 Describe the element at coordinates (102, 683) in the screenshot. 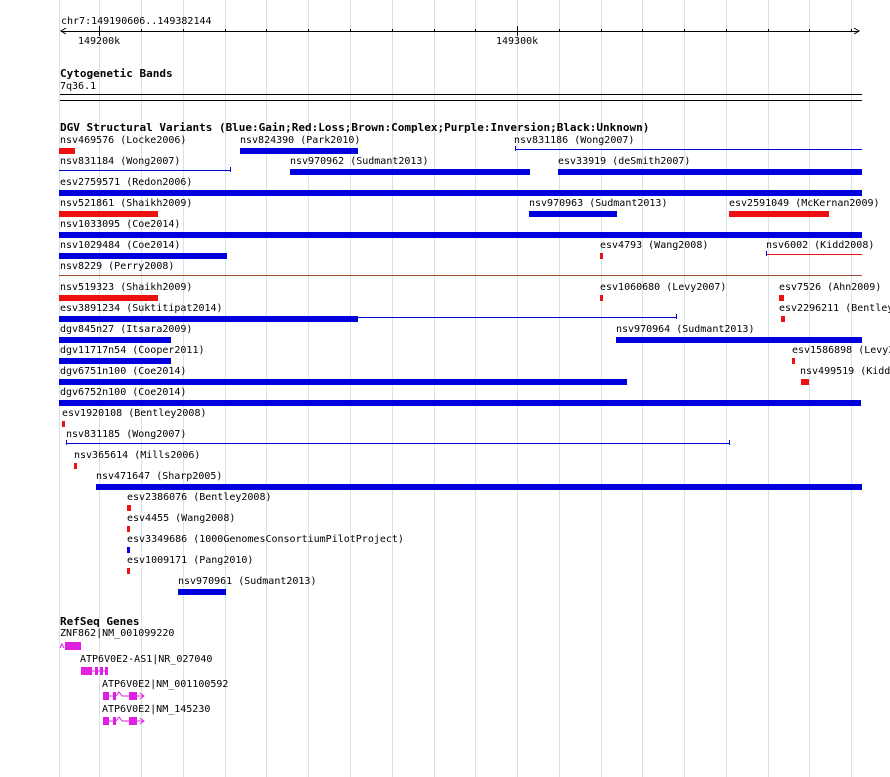

I see `gene-models` at that location.